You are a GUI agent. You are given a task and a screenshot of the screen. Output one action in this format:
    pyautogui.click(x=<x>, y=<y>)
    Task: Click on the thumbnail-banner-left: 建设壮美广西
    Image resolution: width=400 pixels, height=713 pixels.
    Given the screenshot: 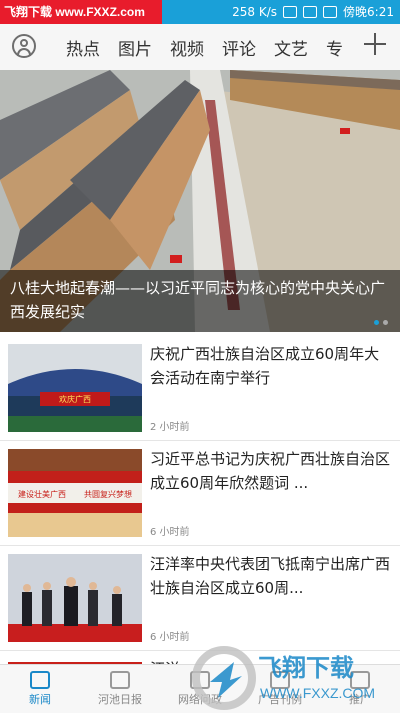 What is the action you would take?
    pyautogui.click(x=42, y=494)
    